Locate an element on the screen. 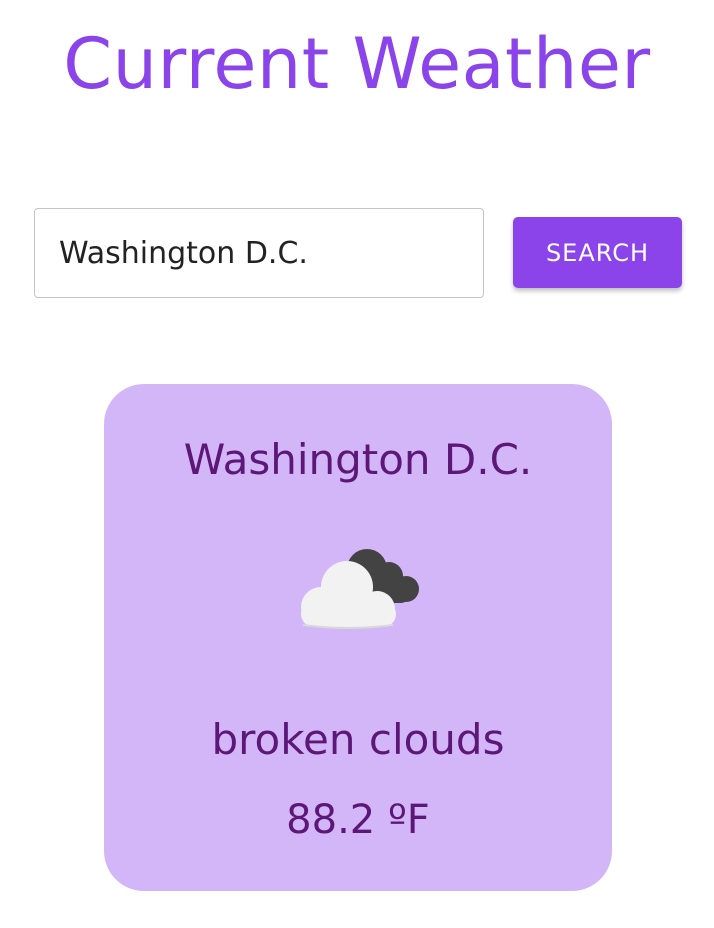 This screenshot has width=714, height=928. search-input is located at coordinates (259, 253).